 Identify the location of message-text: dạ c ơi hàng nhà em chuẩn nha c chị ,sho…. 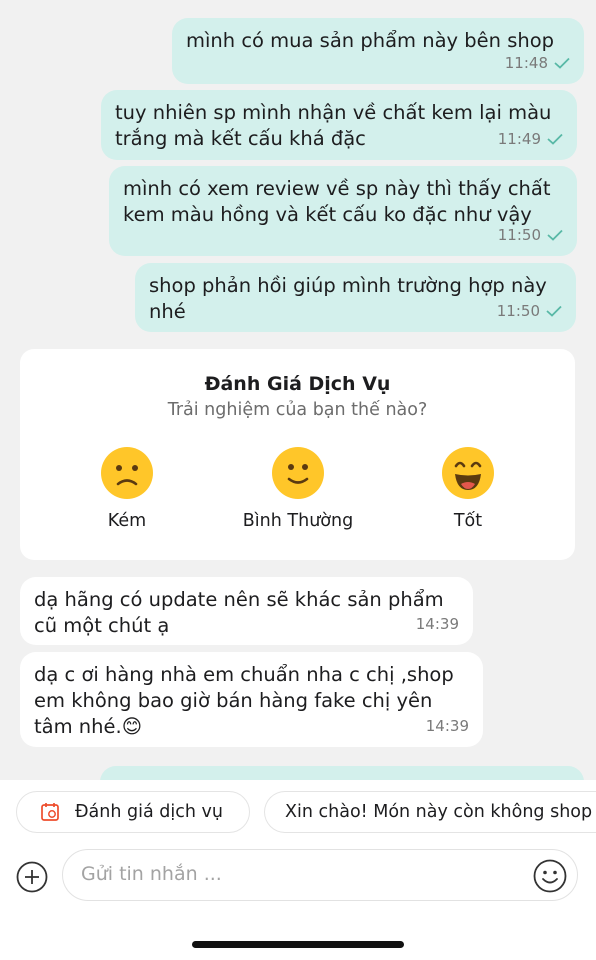
(244, 700).